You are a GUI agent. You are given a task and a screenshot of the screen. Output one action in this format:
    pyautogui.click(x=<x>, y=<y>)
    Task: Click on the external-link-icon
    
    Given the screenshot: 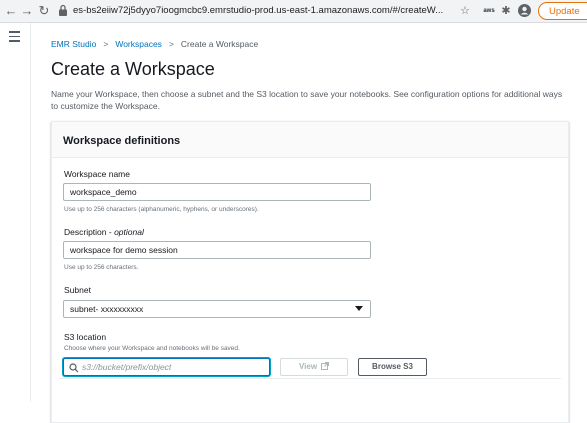 What is the action you would take?
    pyautogui.click(x=325, y=366)
    